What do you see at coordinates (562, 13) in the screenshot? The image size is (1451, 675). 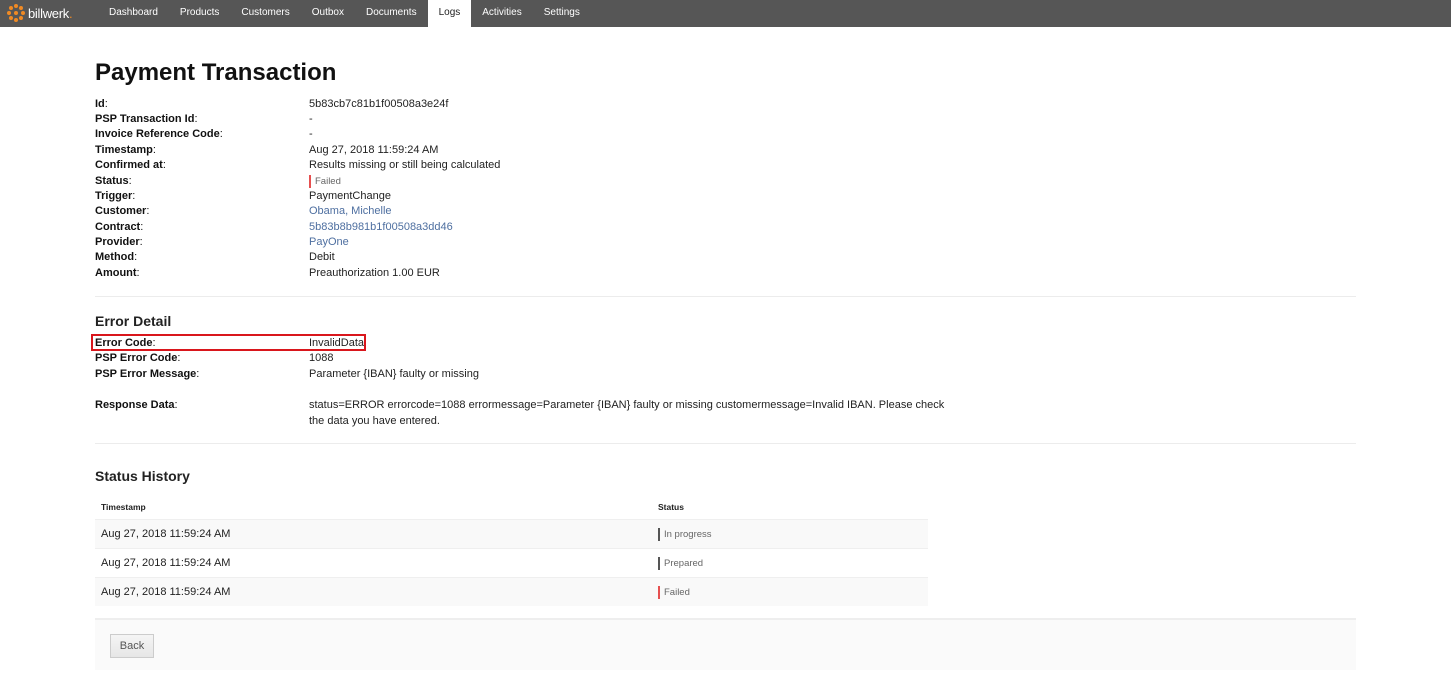 I see `nav-item-settings: Settings` at bounding box center [562, 13].